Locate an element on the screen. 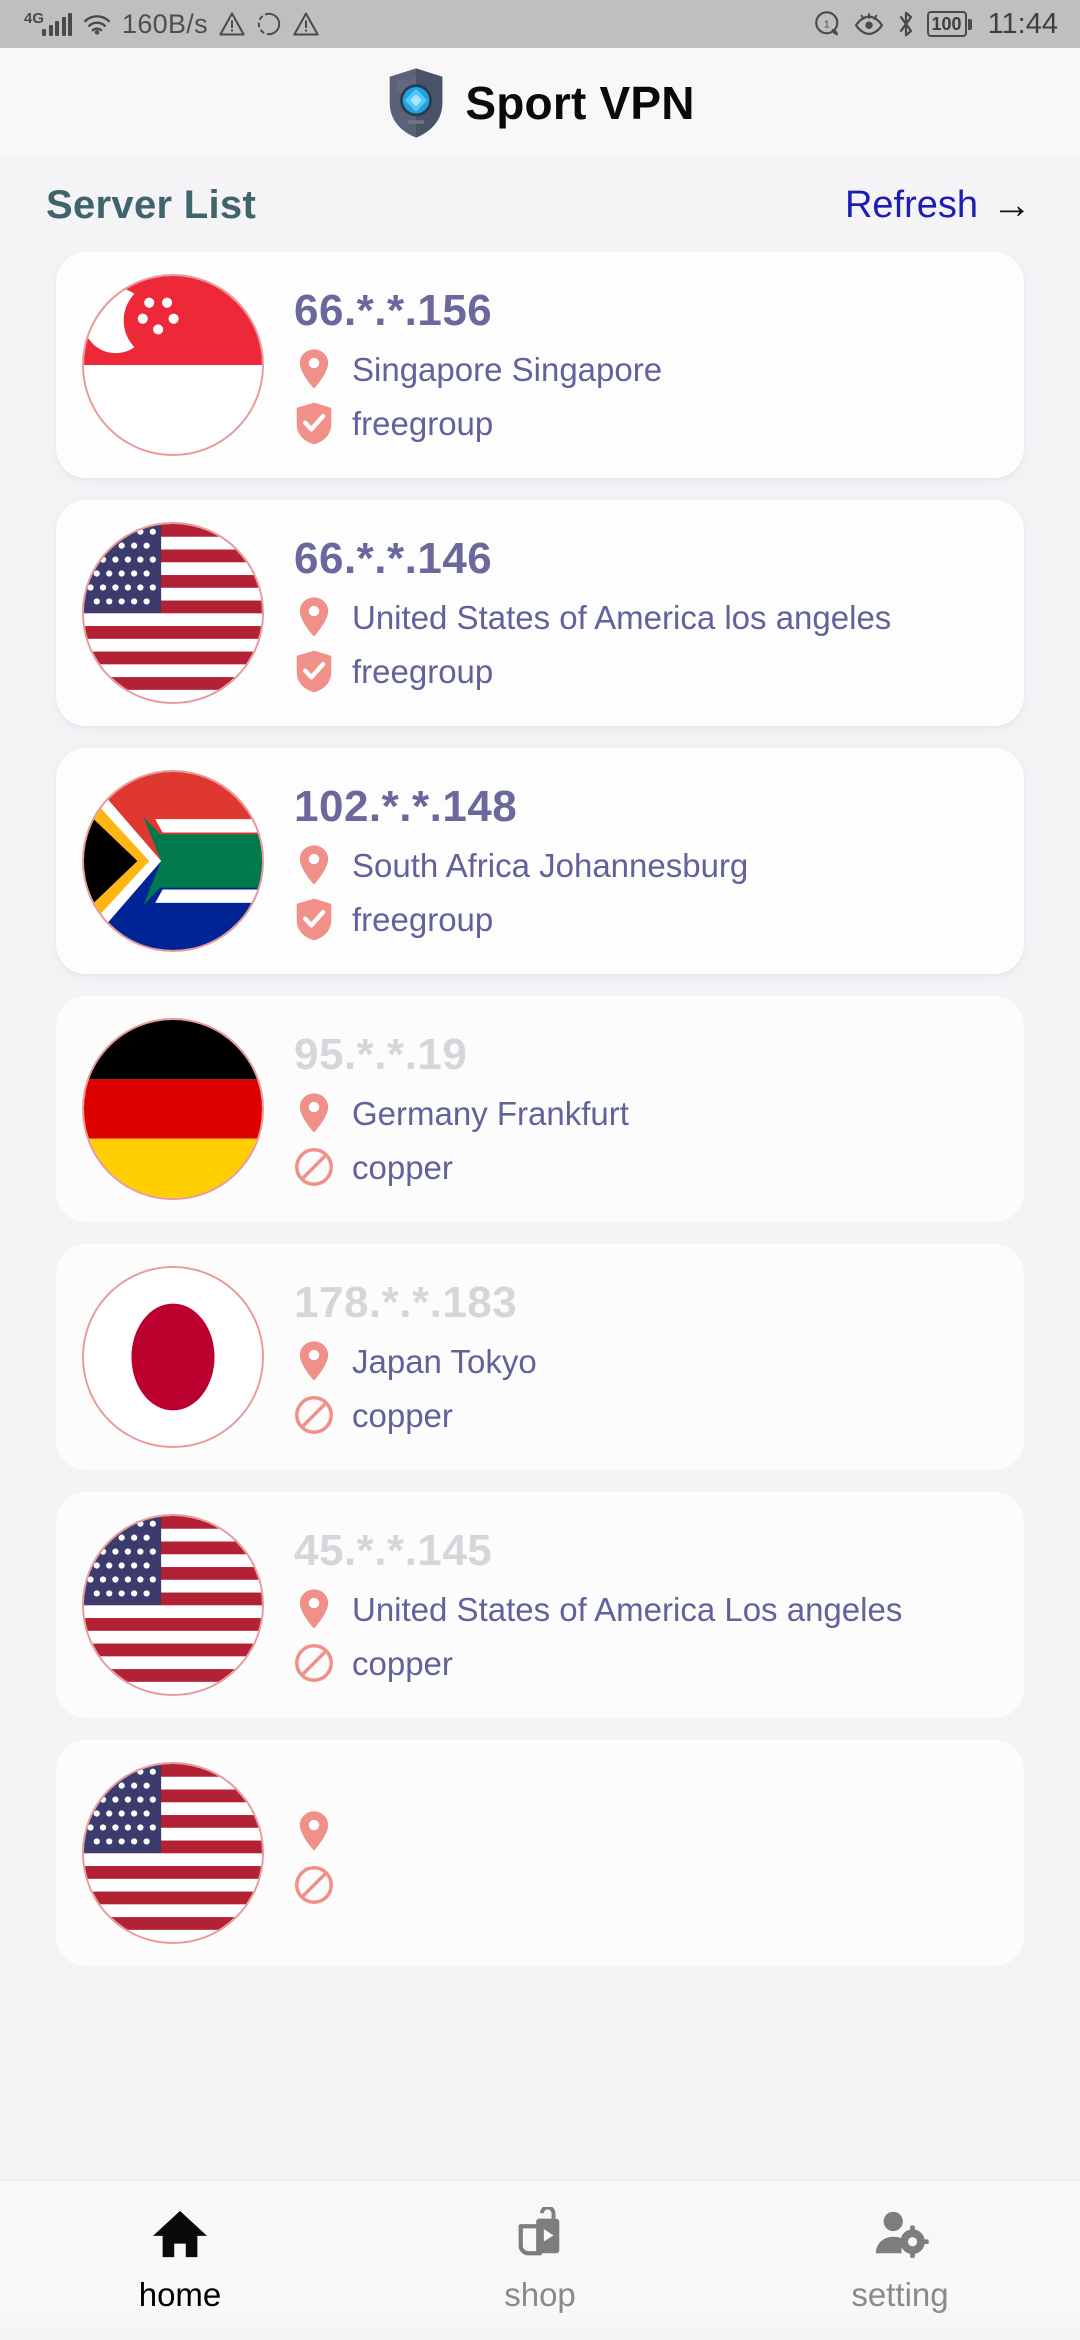 This screenshot has width=1080, height=2340. server-ip: 178.*.*.183 is located at coordinates (406, 1302).